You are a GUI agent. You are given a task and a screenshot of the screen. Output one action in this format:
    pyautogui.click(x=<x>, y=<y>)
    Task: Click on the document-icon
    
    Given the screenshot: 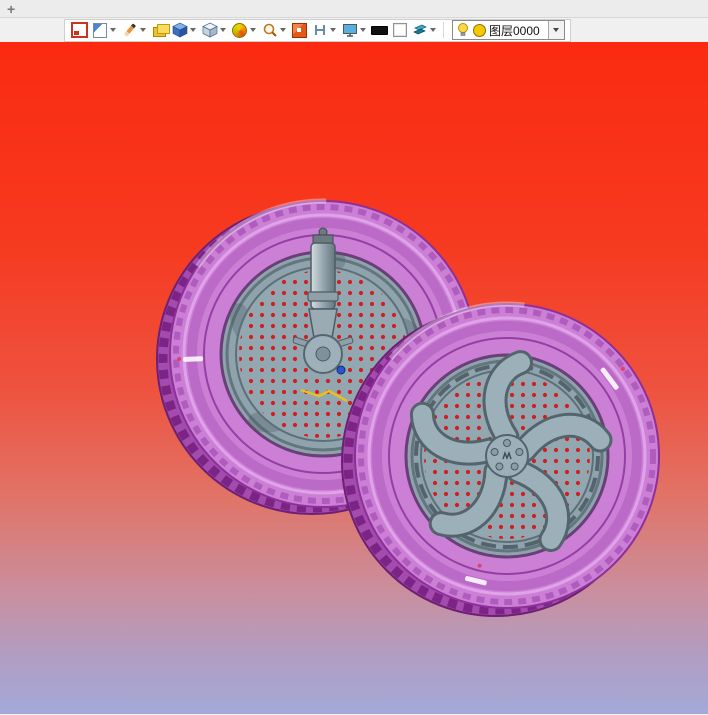 What is the action you would take?
    pyautogui.click(x=99, y=30)
    